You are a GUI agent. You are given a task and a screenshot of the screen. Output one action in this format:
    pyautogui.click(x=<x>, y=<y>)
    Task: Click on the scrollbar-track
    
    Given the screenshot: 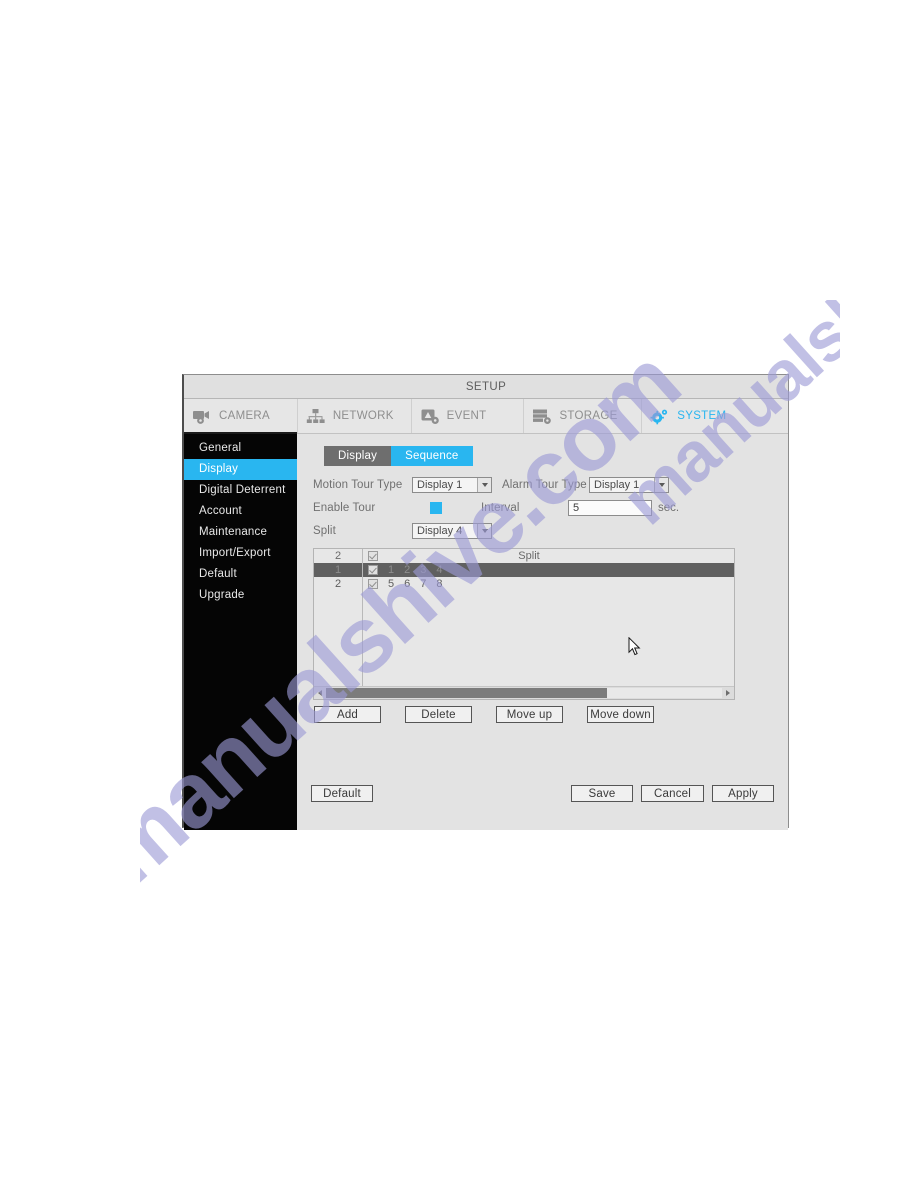 What is the action you would take?
    pyautogui.click(x=524, y=693)
    